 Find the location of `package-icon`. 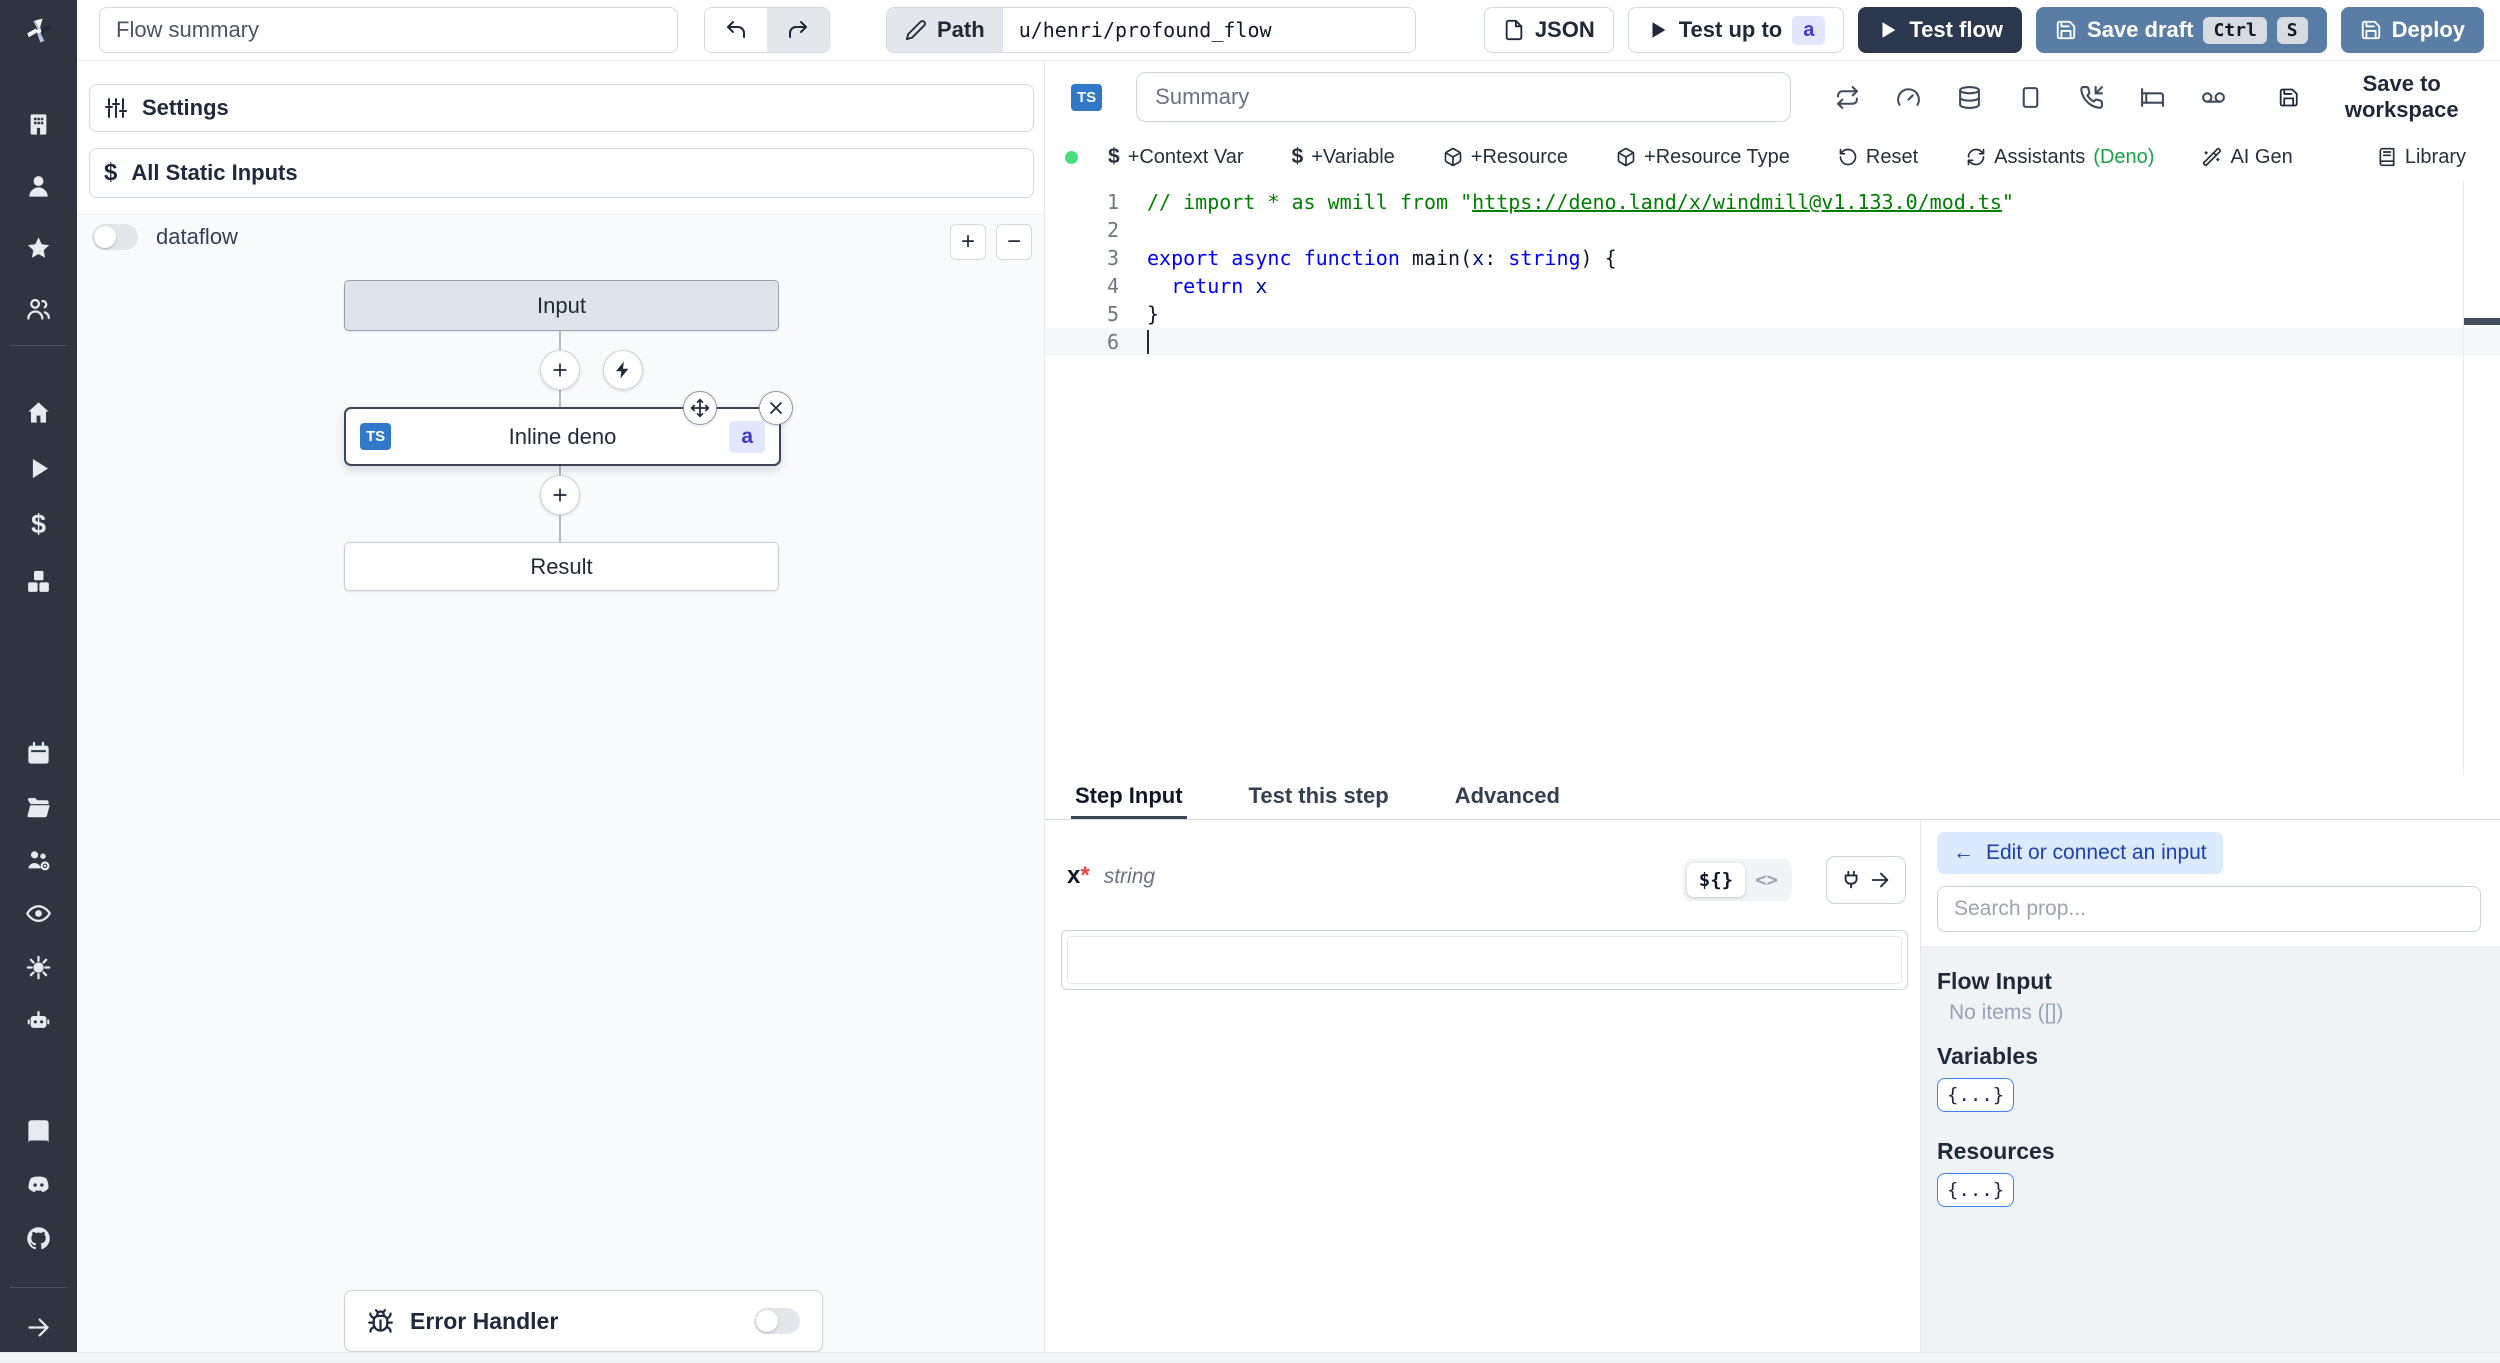

package-icon is located at coordinates (1453, 157).